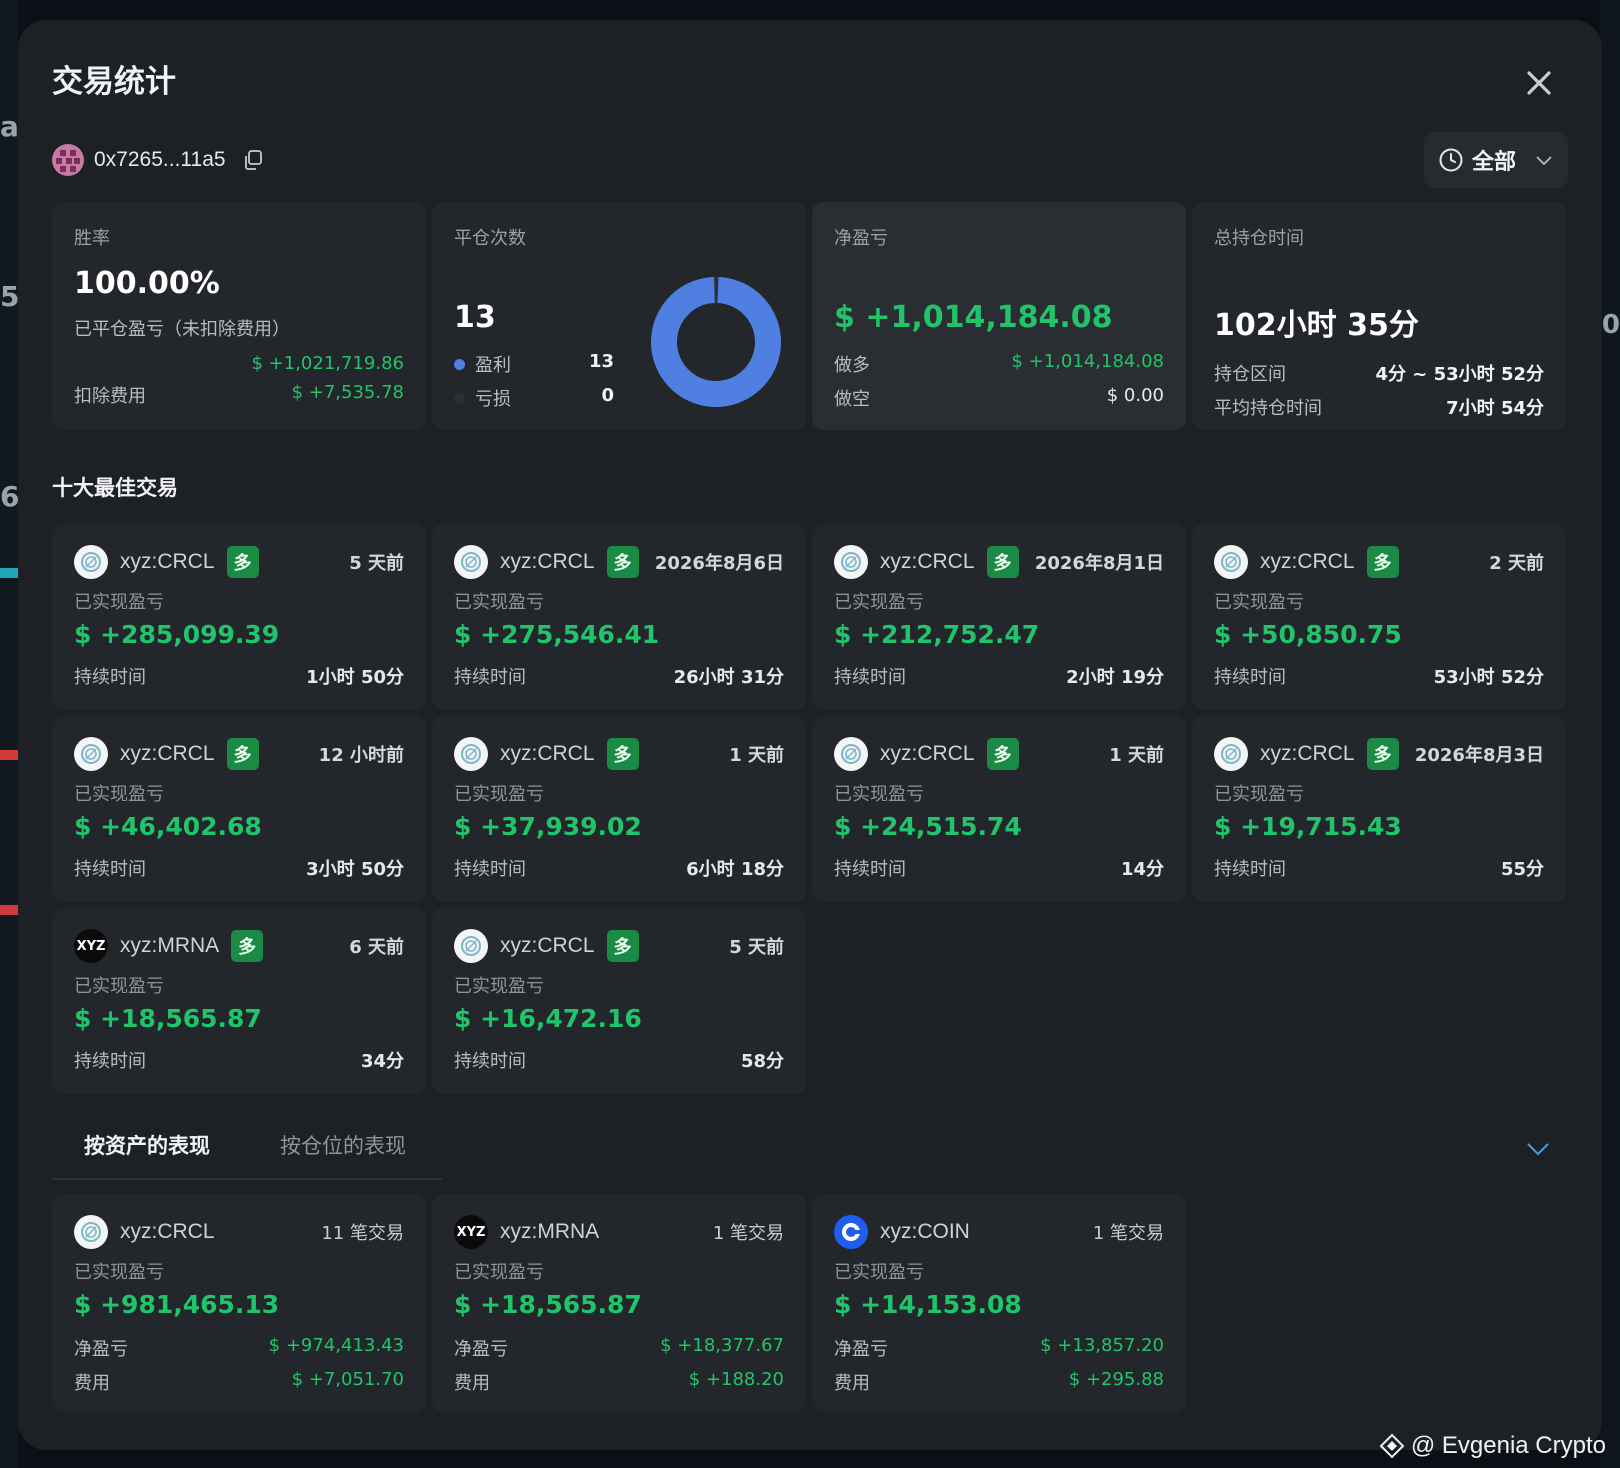  Describe the element at coordinates (1539, 83) in the screenshot. I see `close-icon` at that location.